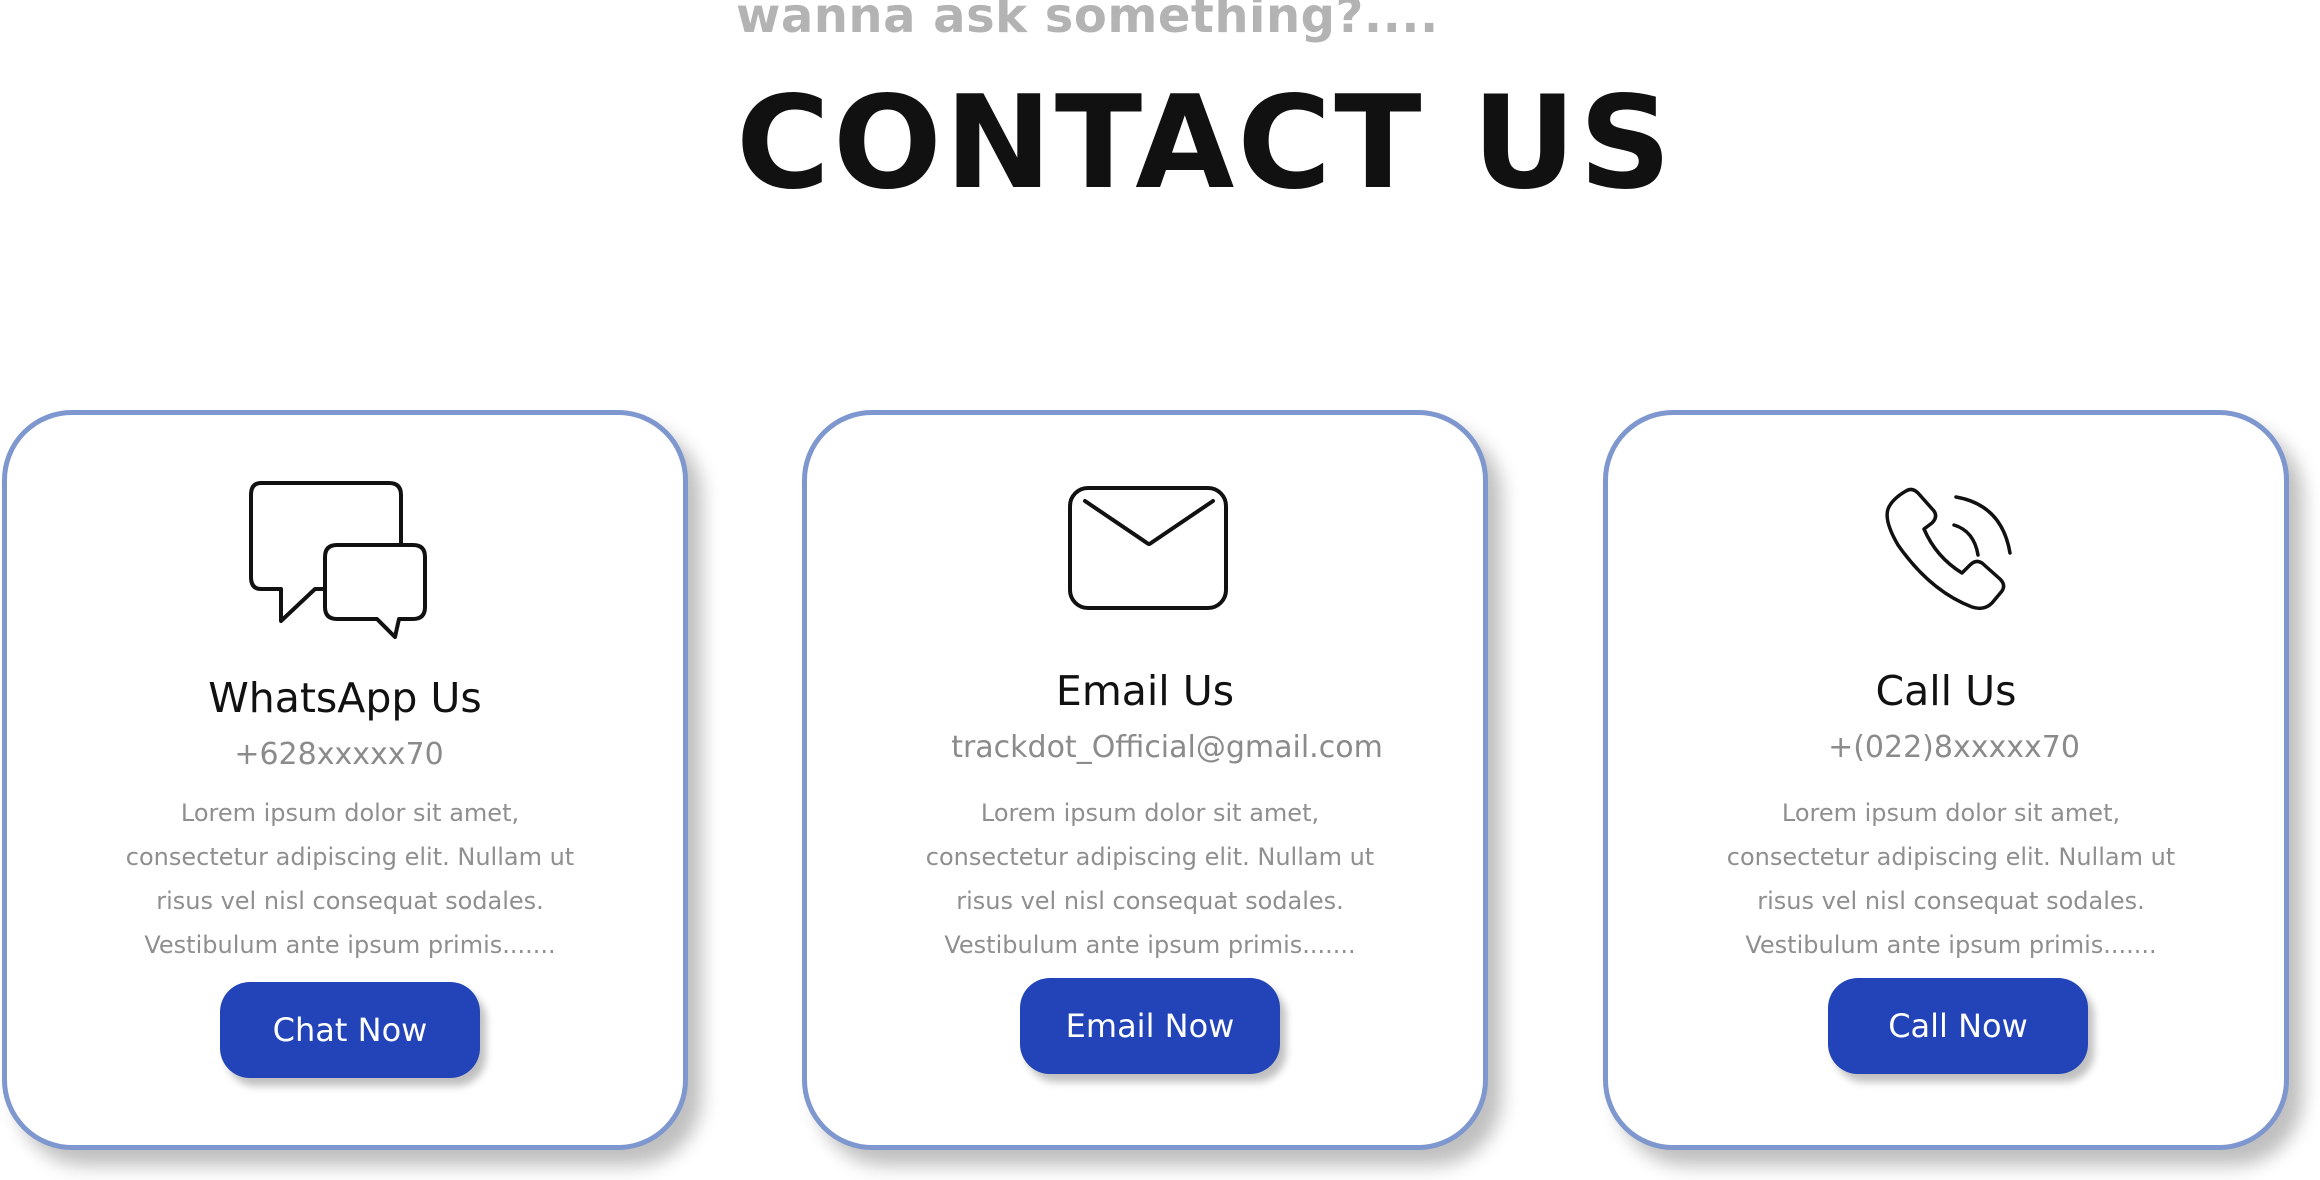  Describe the element at coordinates (1946, 551) in the screenshot. I see `phone-icon` at that location.